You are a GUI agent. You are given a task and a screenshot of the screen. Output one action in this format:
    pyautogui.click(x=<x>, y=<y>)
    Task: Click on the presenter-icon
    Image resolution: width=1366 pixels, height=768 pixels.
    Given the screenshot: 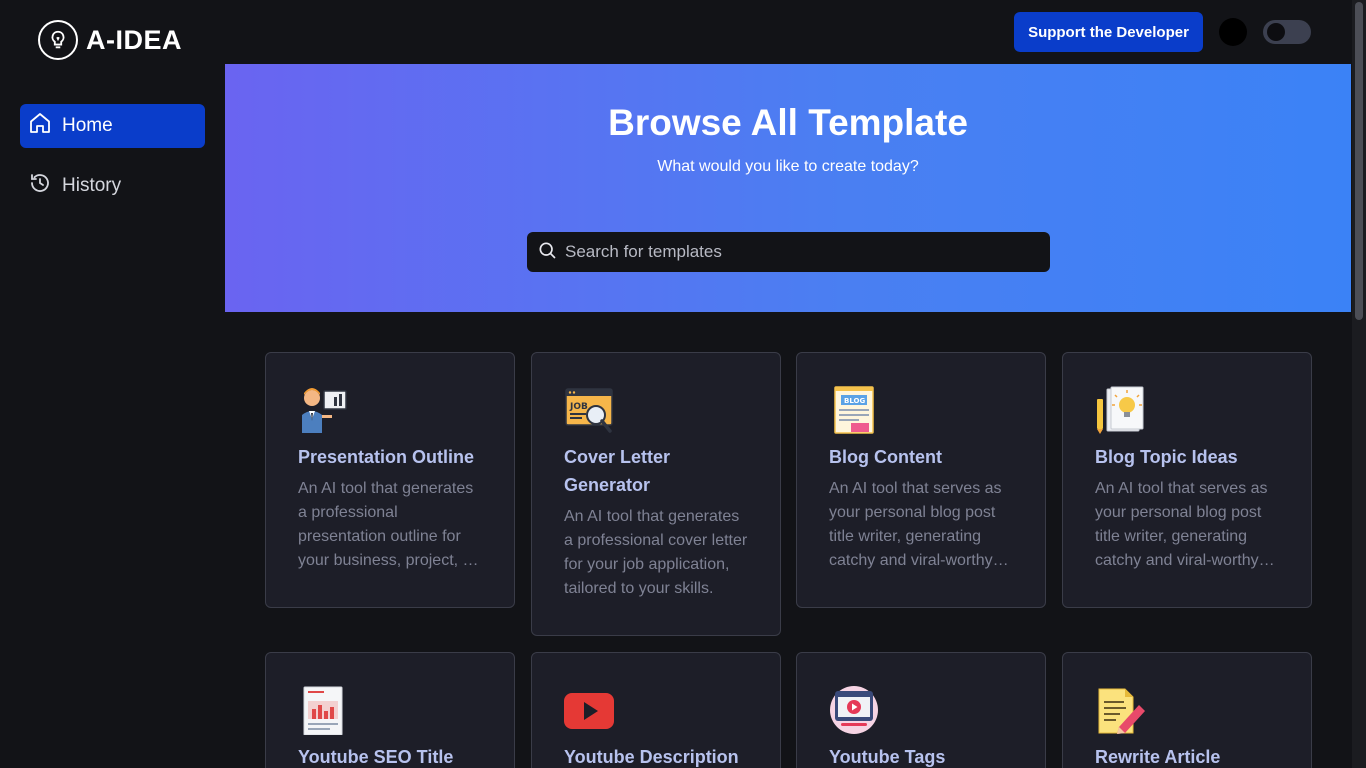 What is the action you would take?
    pyautogui.click(x=323, y=410)
    